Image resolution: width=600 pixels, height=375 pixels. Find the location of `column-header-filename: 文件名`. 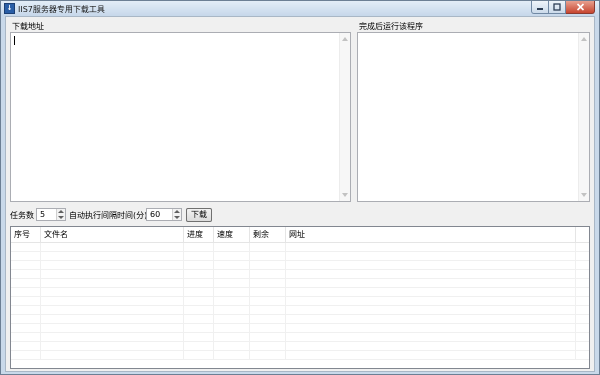

column-header-filename: 文件名 is located at coordinates (112, 235).